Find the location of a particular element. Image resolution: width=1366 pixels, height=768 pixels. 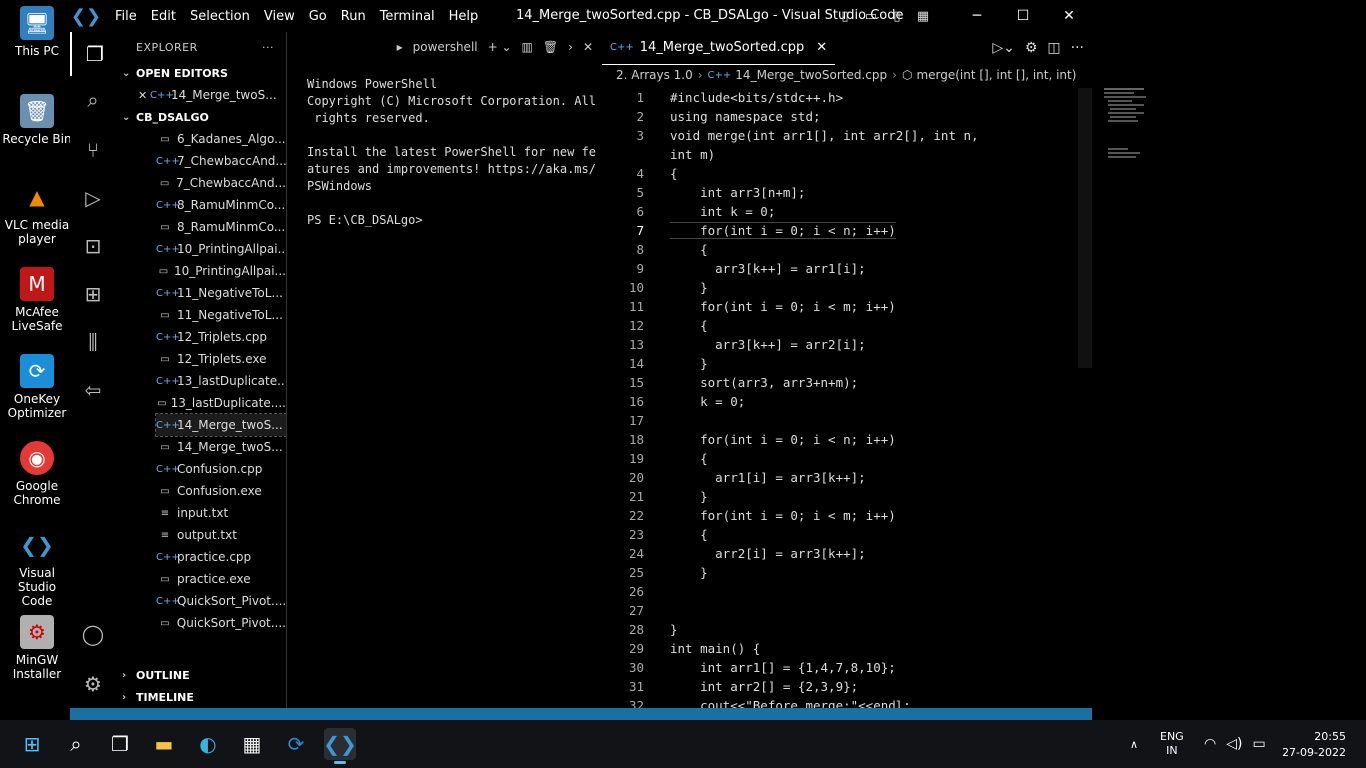

code-line: 2 using namespace std; is located at coordinates (812, 116).